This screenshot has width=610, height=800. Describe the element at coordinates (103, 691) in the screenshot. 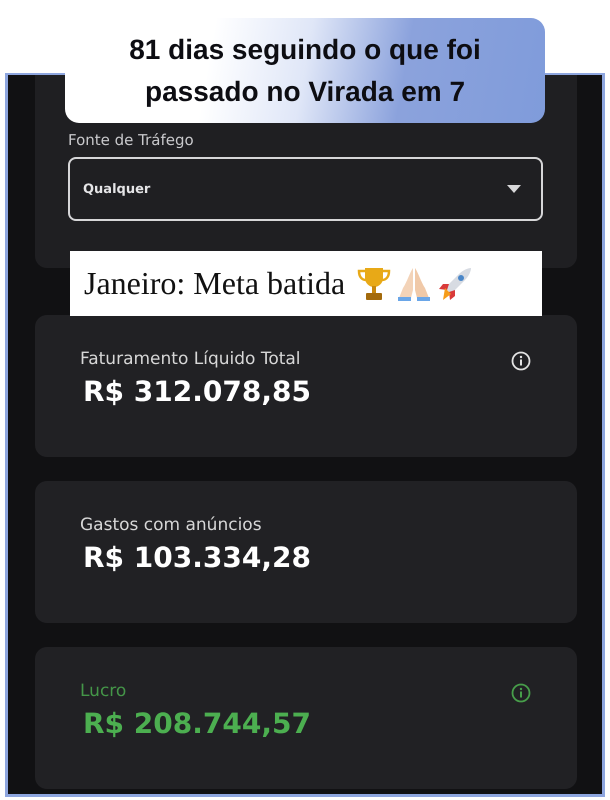

I see `metric-label: Lucro` at that location.